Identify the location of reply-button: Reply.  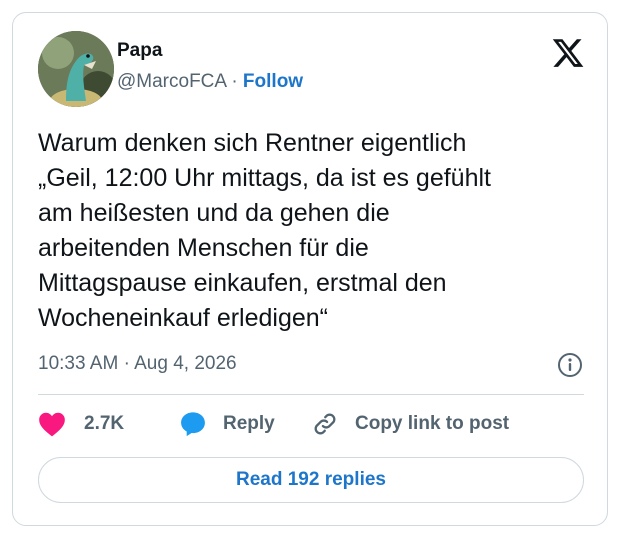
(227, 424).